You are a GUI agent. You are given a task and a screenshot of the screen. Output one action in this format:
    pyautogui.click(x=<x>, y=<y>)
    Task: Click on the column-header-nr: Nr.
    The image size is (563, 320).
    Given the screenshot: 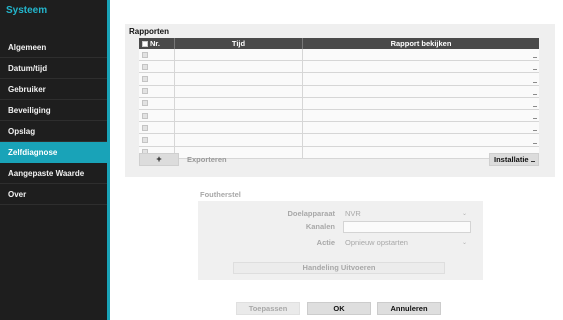 What is the action you would take?
    pyautogui.click(x=157, y=43)
    